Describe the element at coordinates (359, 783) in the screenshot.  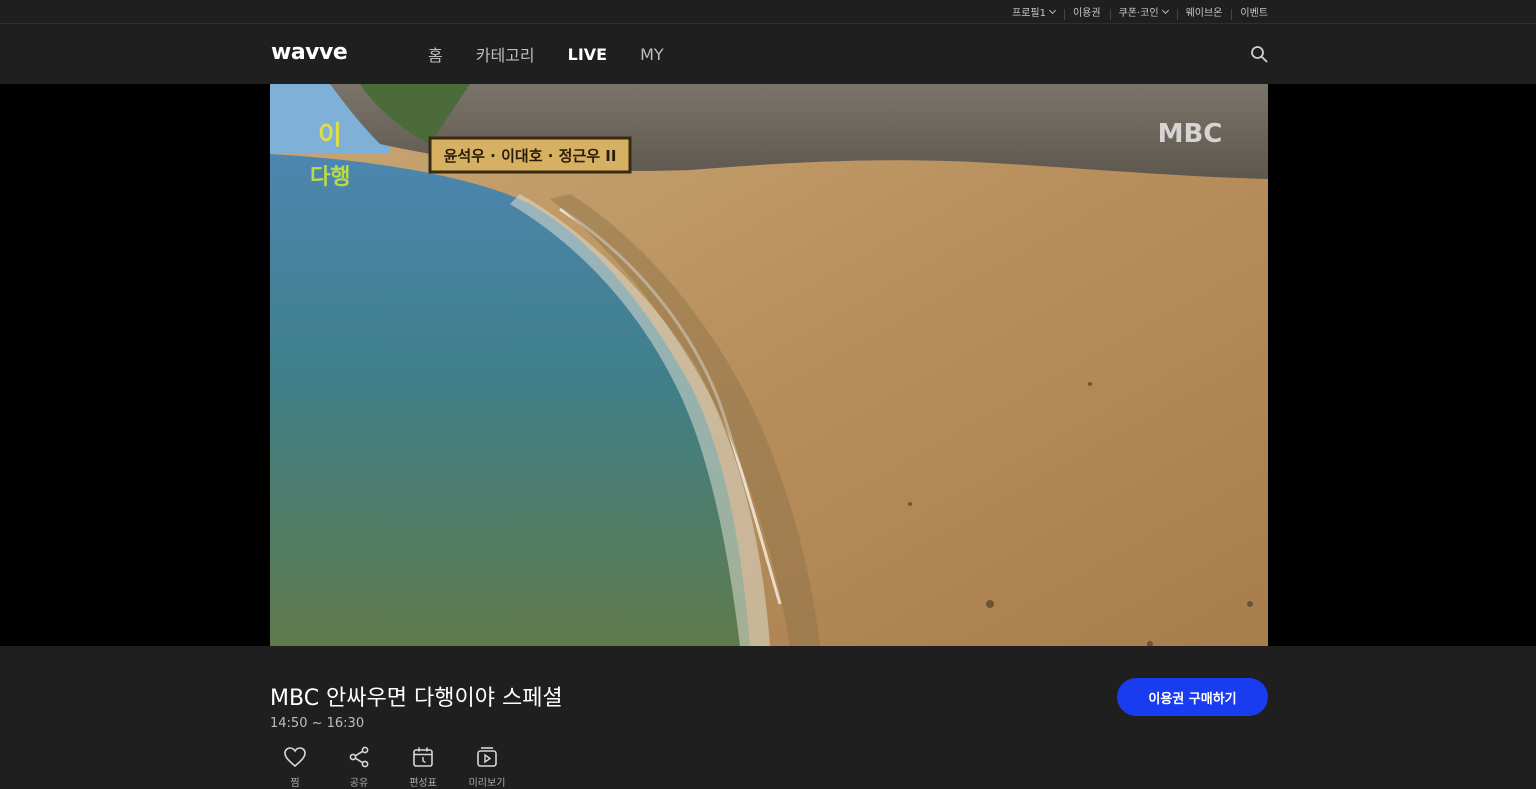
I see `share-label: 공유` at that location.